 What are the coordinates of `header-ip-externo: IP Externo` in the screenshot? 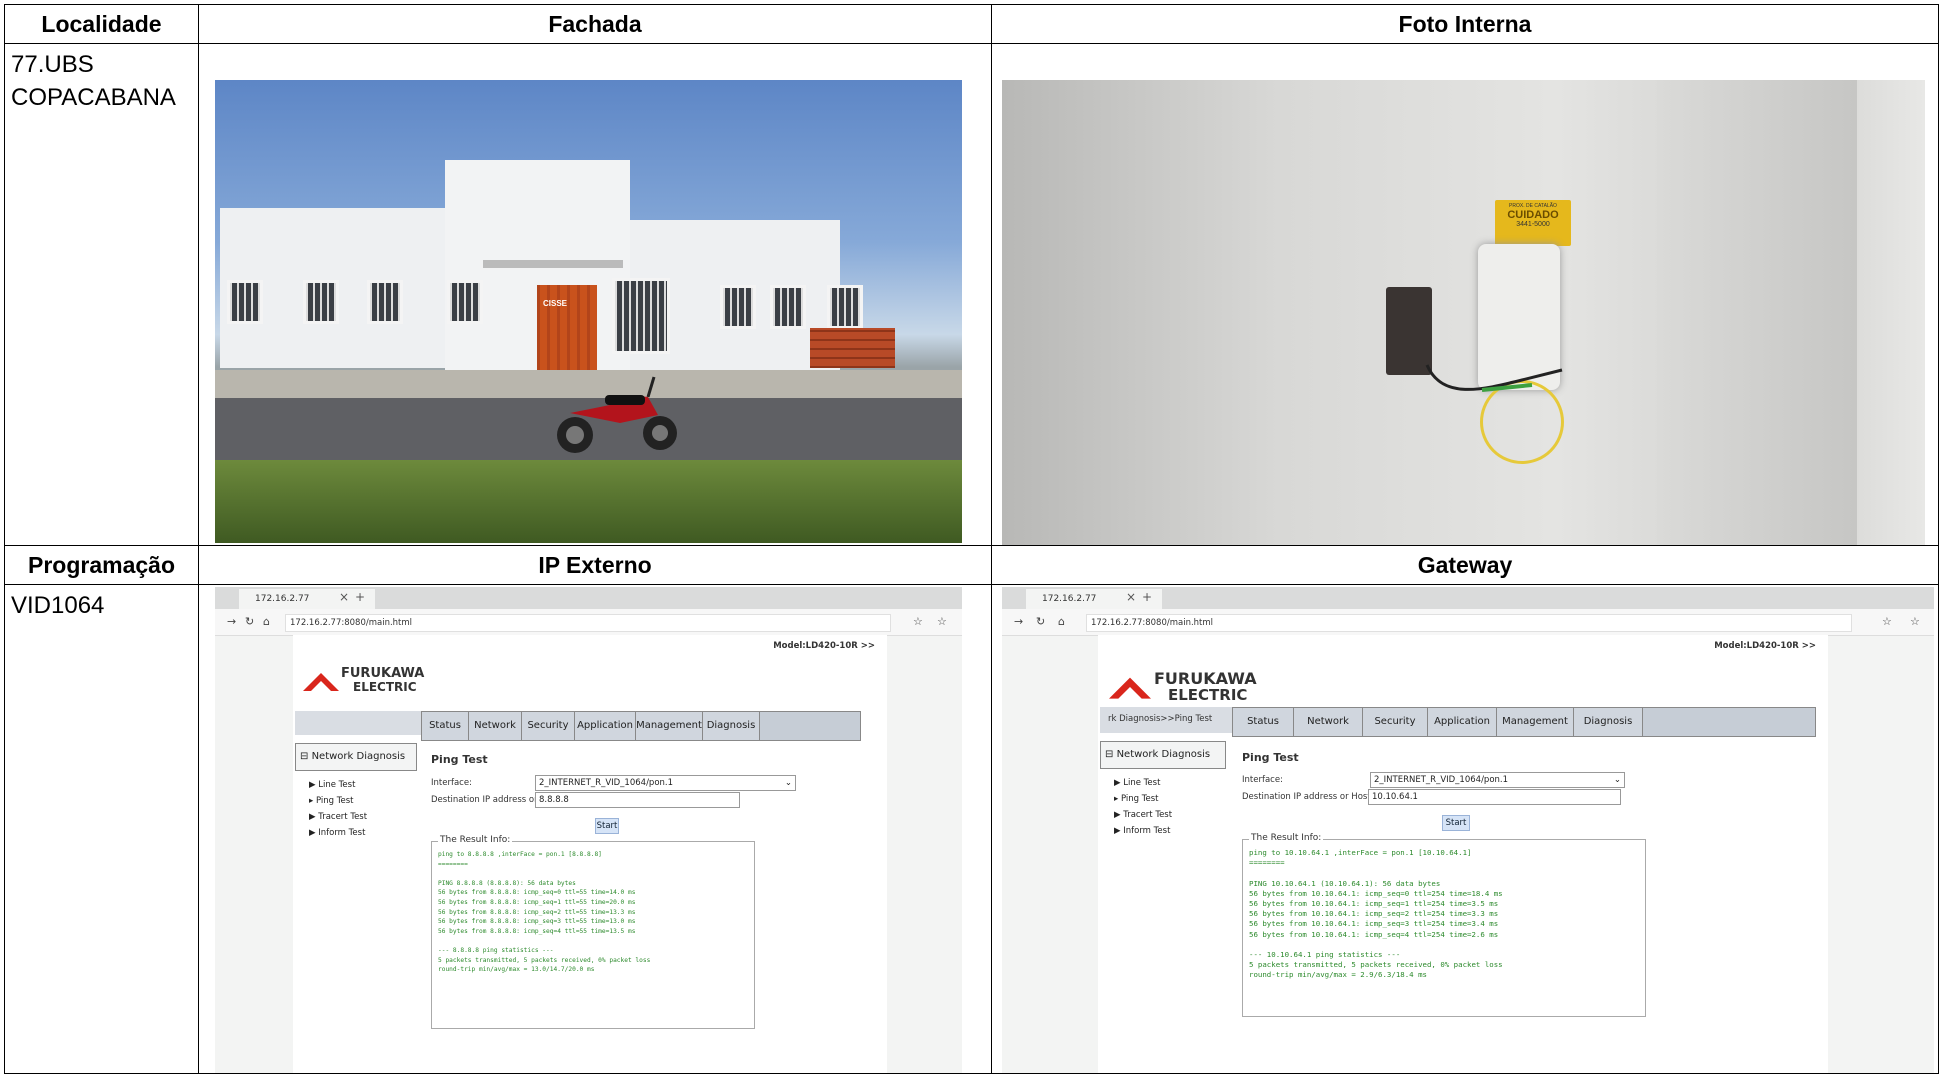 It's located at (595, 565).